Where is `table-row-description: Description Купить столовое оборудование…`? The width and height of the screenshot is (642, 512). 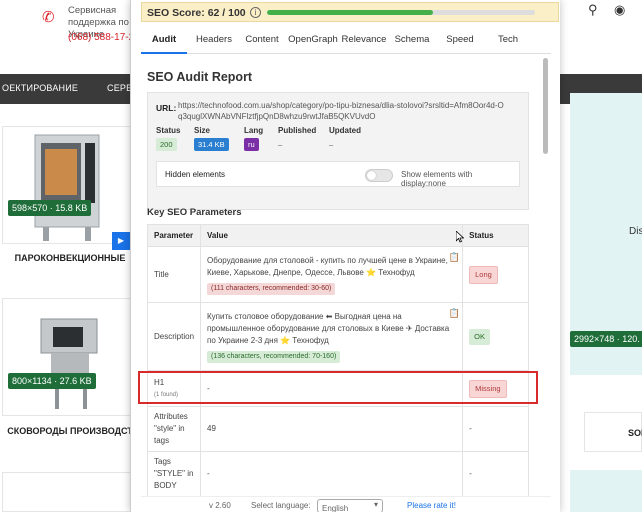
table-row-description: Description Купить столовое оборудование… is located at coordinates (337, 336).